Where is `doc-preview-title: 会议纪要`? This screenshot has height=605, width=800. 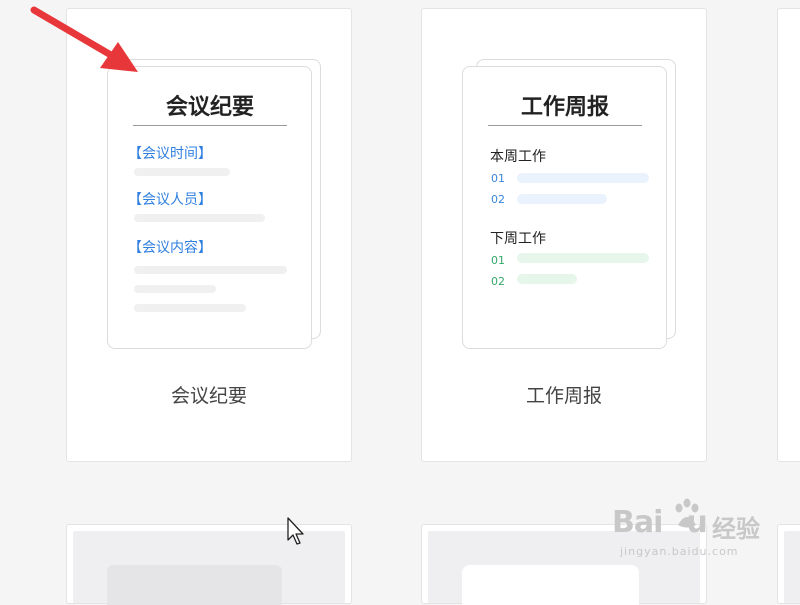
doc-preview-title: 会议纪要 is located at coordinates (210, 107).